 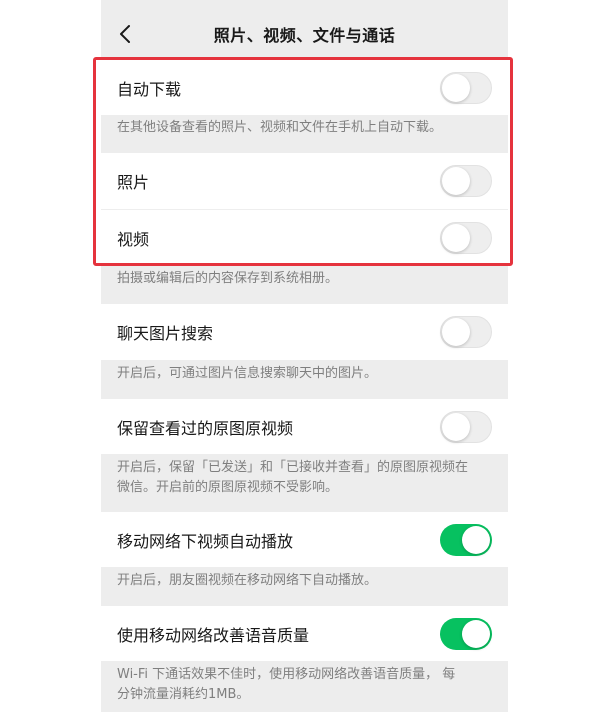 I want to click on voice-quality-toggle, so click(x=466, y=633).